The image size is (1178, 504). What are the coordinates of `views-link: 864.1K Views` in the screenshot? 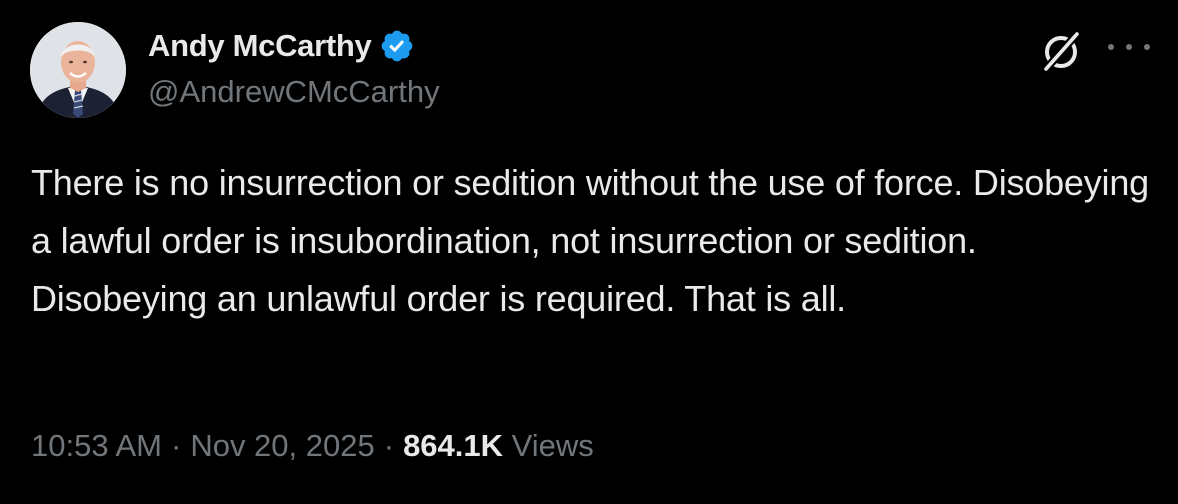 It's located at (498, 445).